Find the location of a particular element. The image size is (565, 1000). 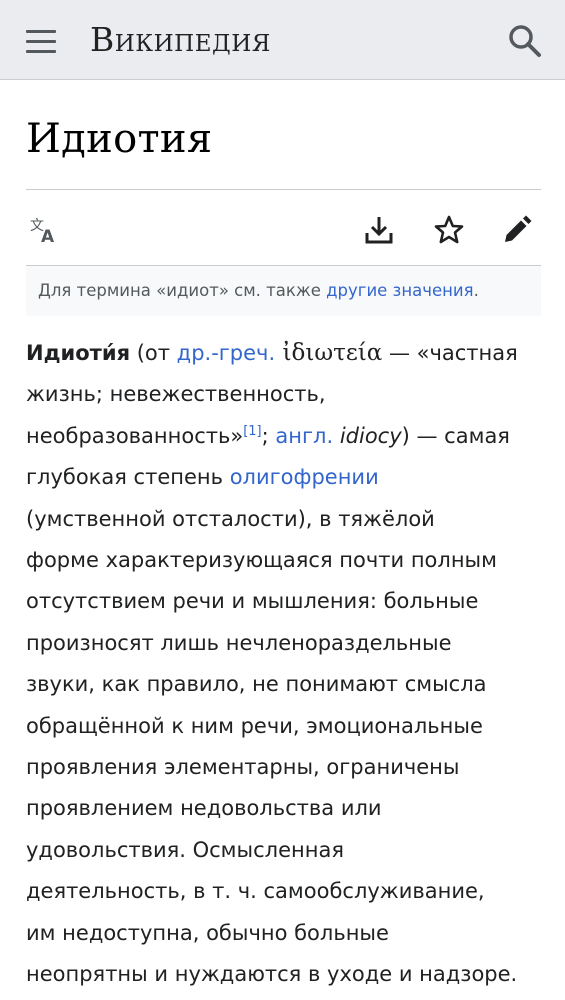

ancient-greek-link: др.-греч. is located at coordinates (226, 353).